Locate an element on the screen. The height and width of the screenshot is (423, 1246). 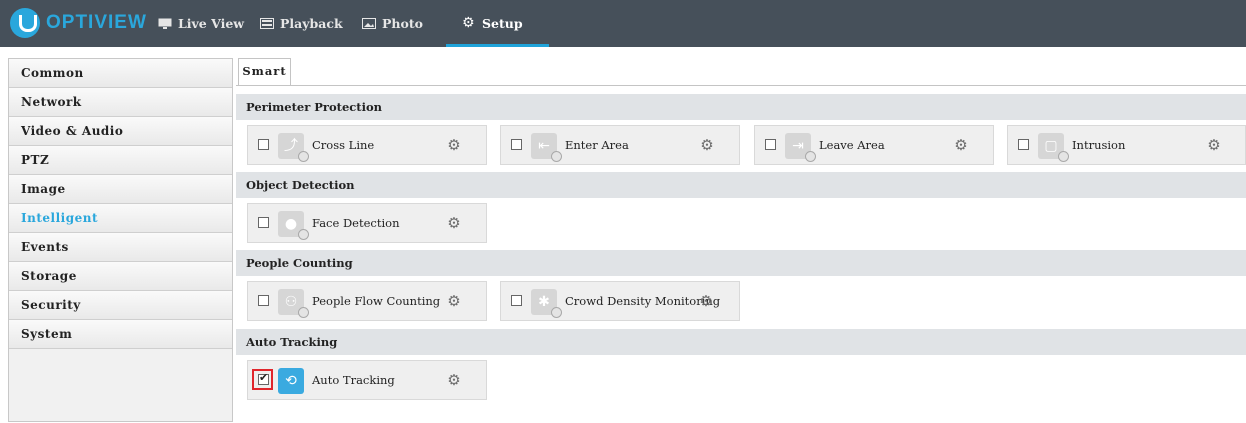
enter-area-icon: ⇤ is located at coordinates (546, 147).